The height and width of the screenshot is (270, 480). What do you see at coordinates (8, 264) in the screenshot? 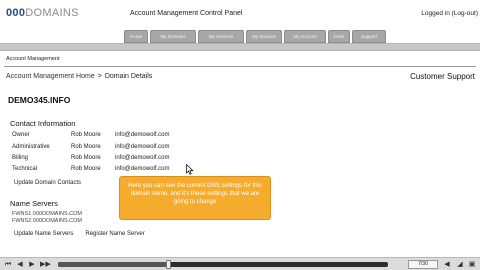
I see `rewind-start-button: ⏮` at bounding box center [8, 264].